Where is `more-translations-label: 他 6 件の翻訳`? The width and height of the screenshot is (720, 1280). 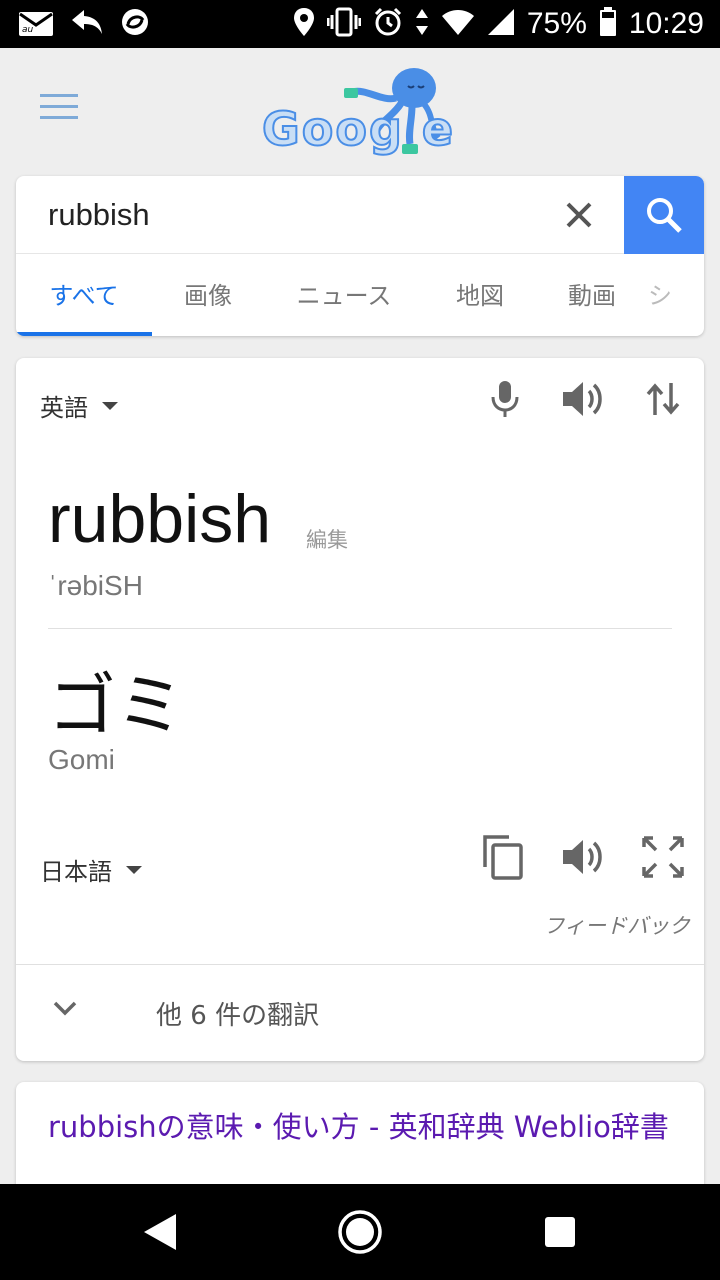 more-translations-label: 他 6 件の翻訳 is located at coordinates (238, 1016).